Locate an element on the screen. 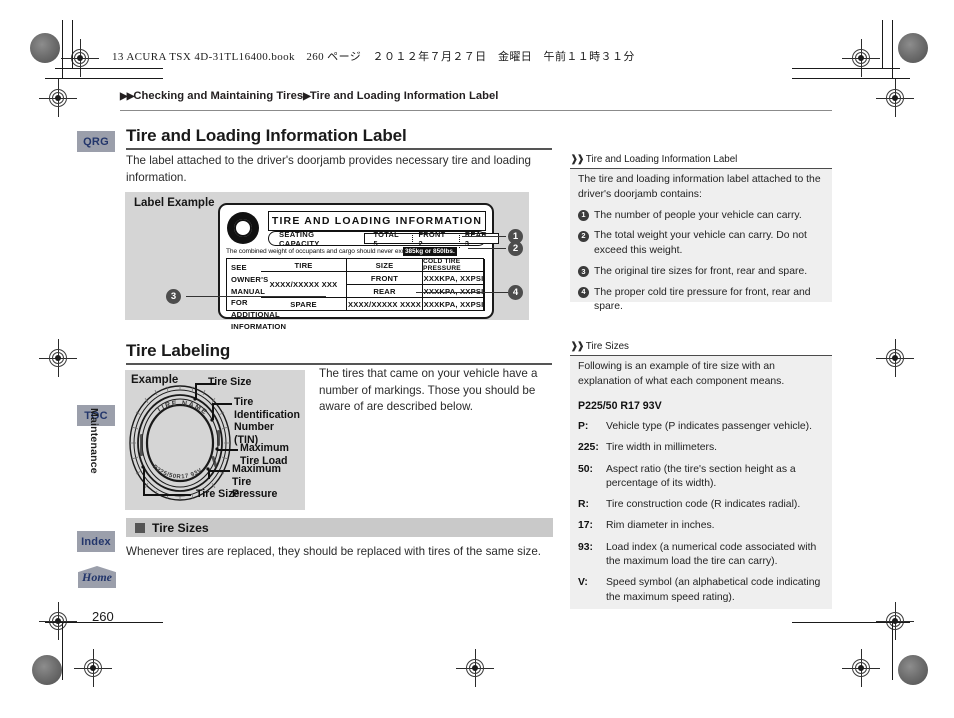 Image resolution: width=954 pixels, height=718 pixels. regmark-bottom-left is located at coordinates (58, 621).